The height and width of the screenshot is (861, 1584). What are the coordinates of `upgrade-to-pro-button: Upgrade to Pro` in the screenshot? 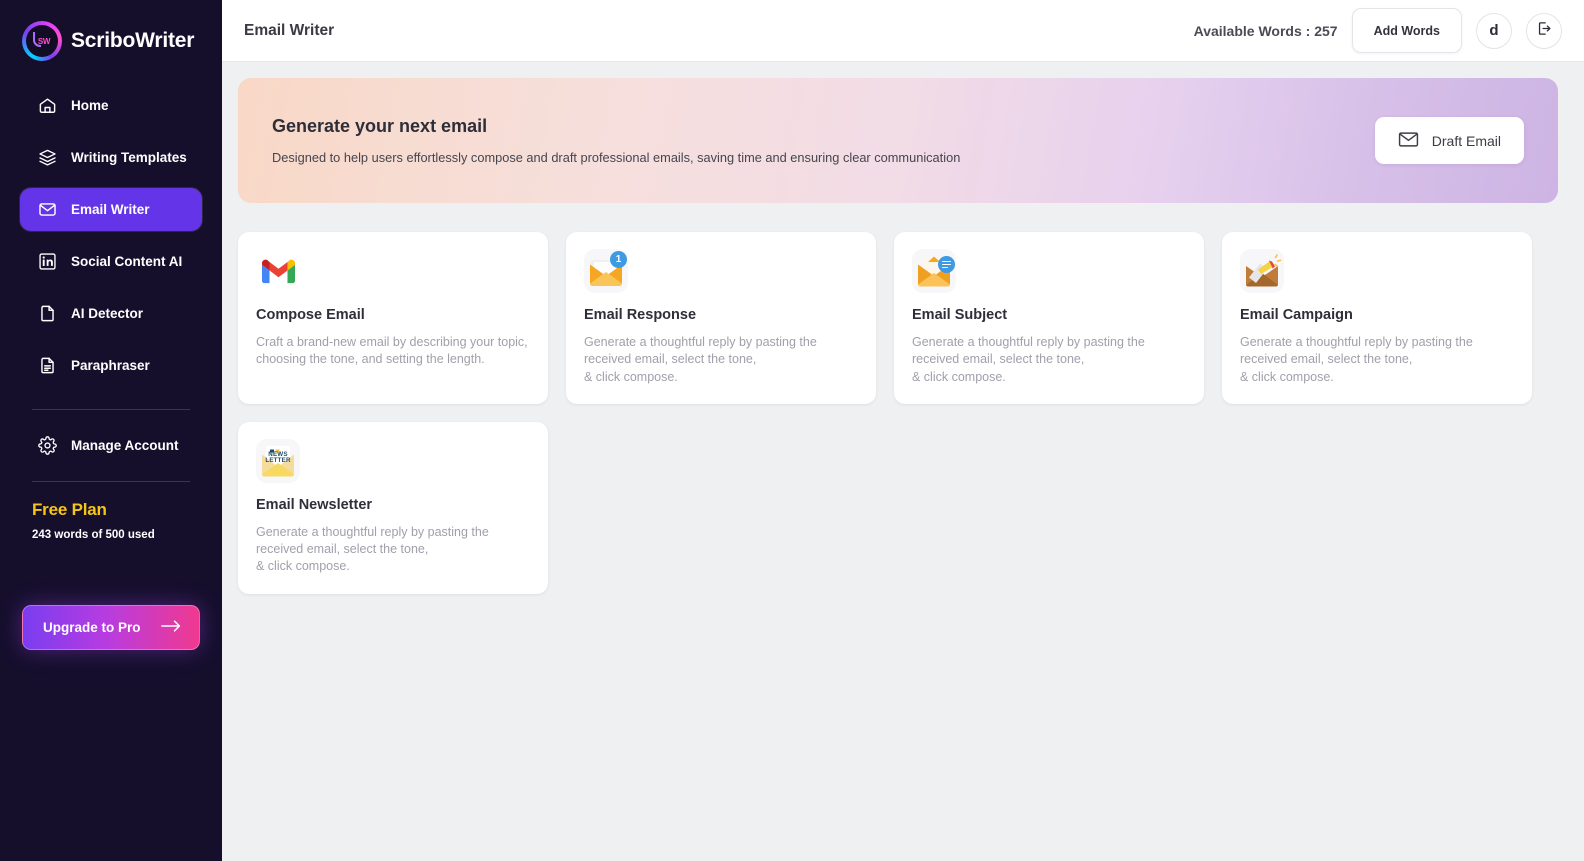 It's located at (111, 627).